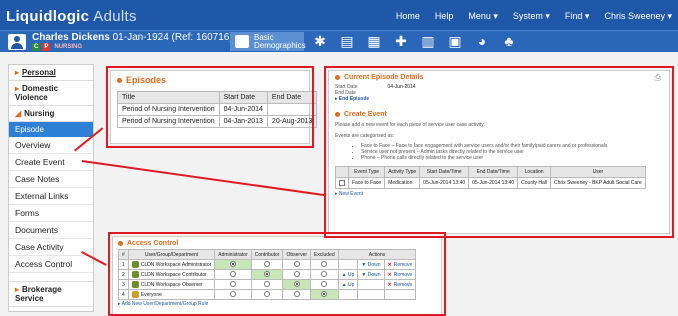 This screenshot has width=678, height=316. Describe the element at coordinates (51, 196) in the screenshot. I see `sidebar-item-external-links: External Links` at that location.